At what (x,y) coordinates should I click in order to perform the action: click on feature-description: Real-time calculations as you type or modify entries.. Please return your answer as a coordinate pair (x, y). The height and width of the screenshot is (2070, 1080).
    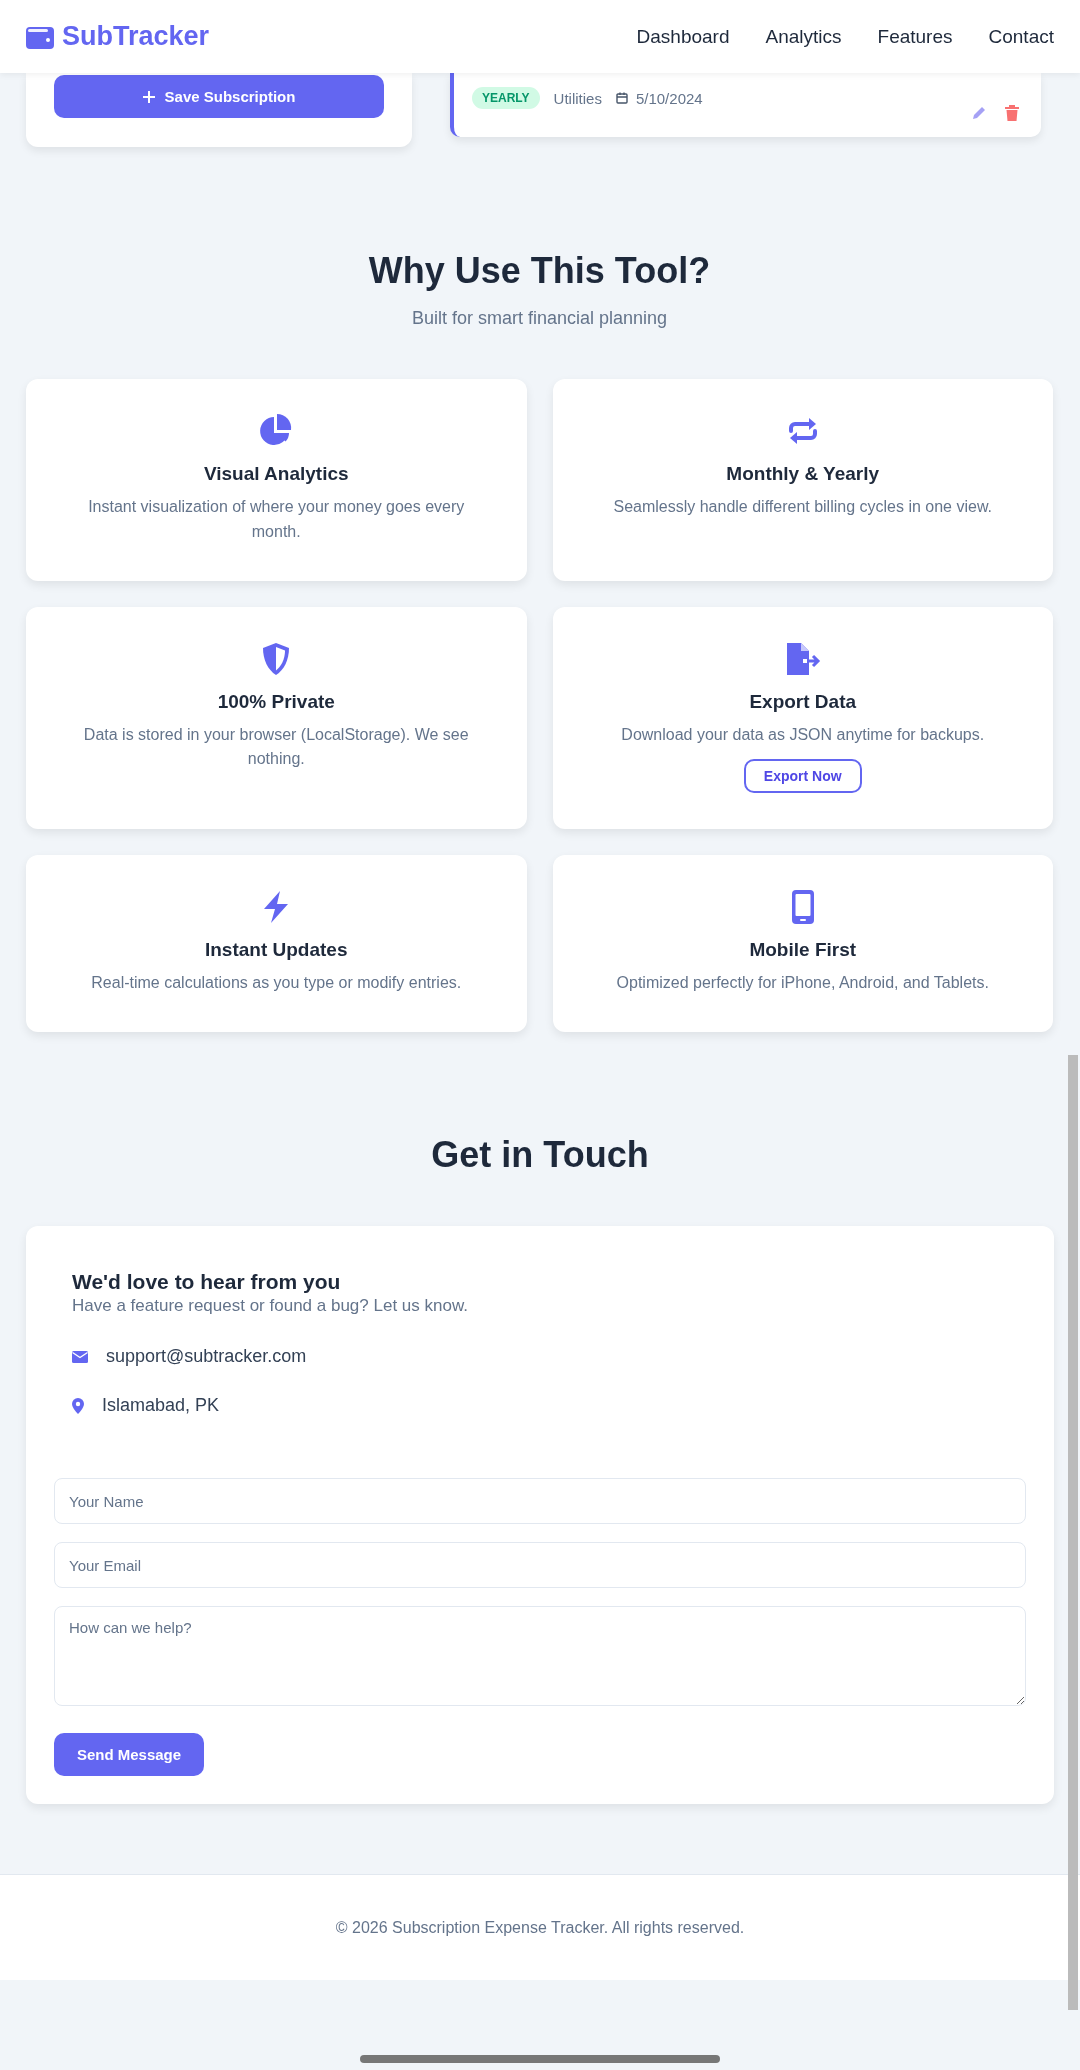
    Looking at the image, I should click on (276, 983).